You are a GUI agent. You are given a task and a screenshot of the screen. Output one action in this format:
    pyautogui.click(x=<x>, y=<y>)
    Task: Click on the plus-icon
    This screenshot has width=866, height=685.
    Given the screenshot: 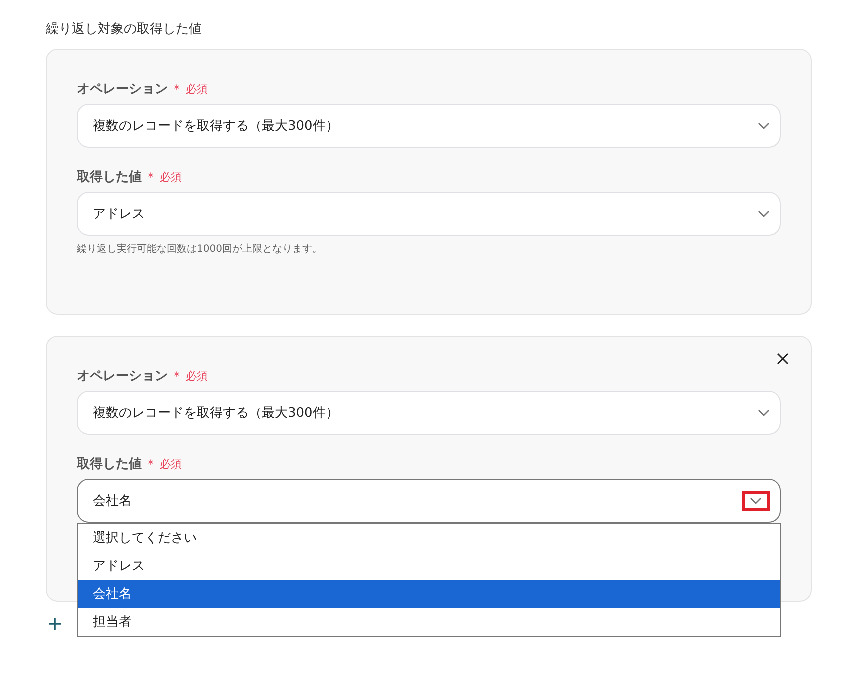 What is the action you would take?
    pyautogui.click(x=55, y=624)
    